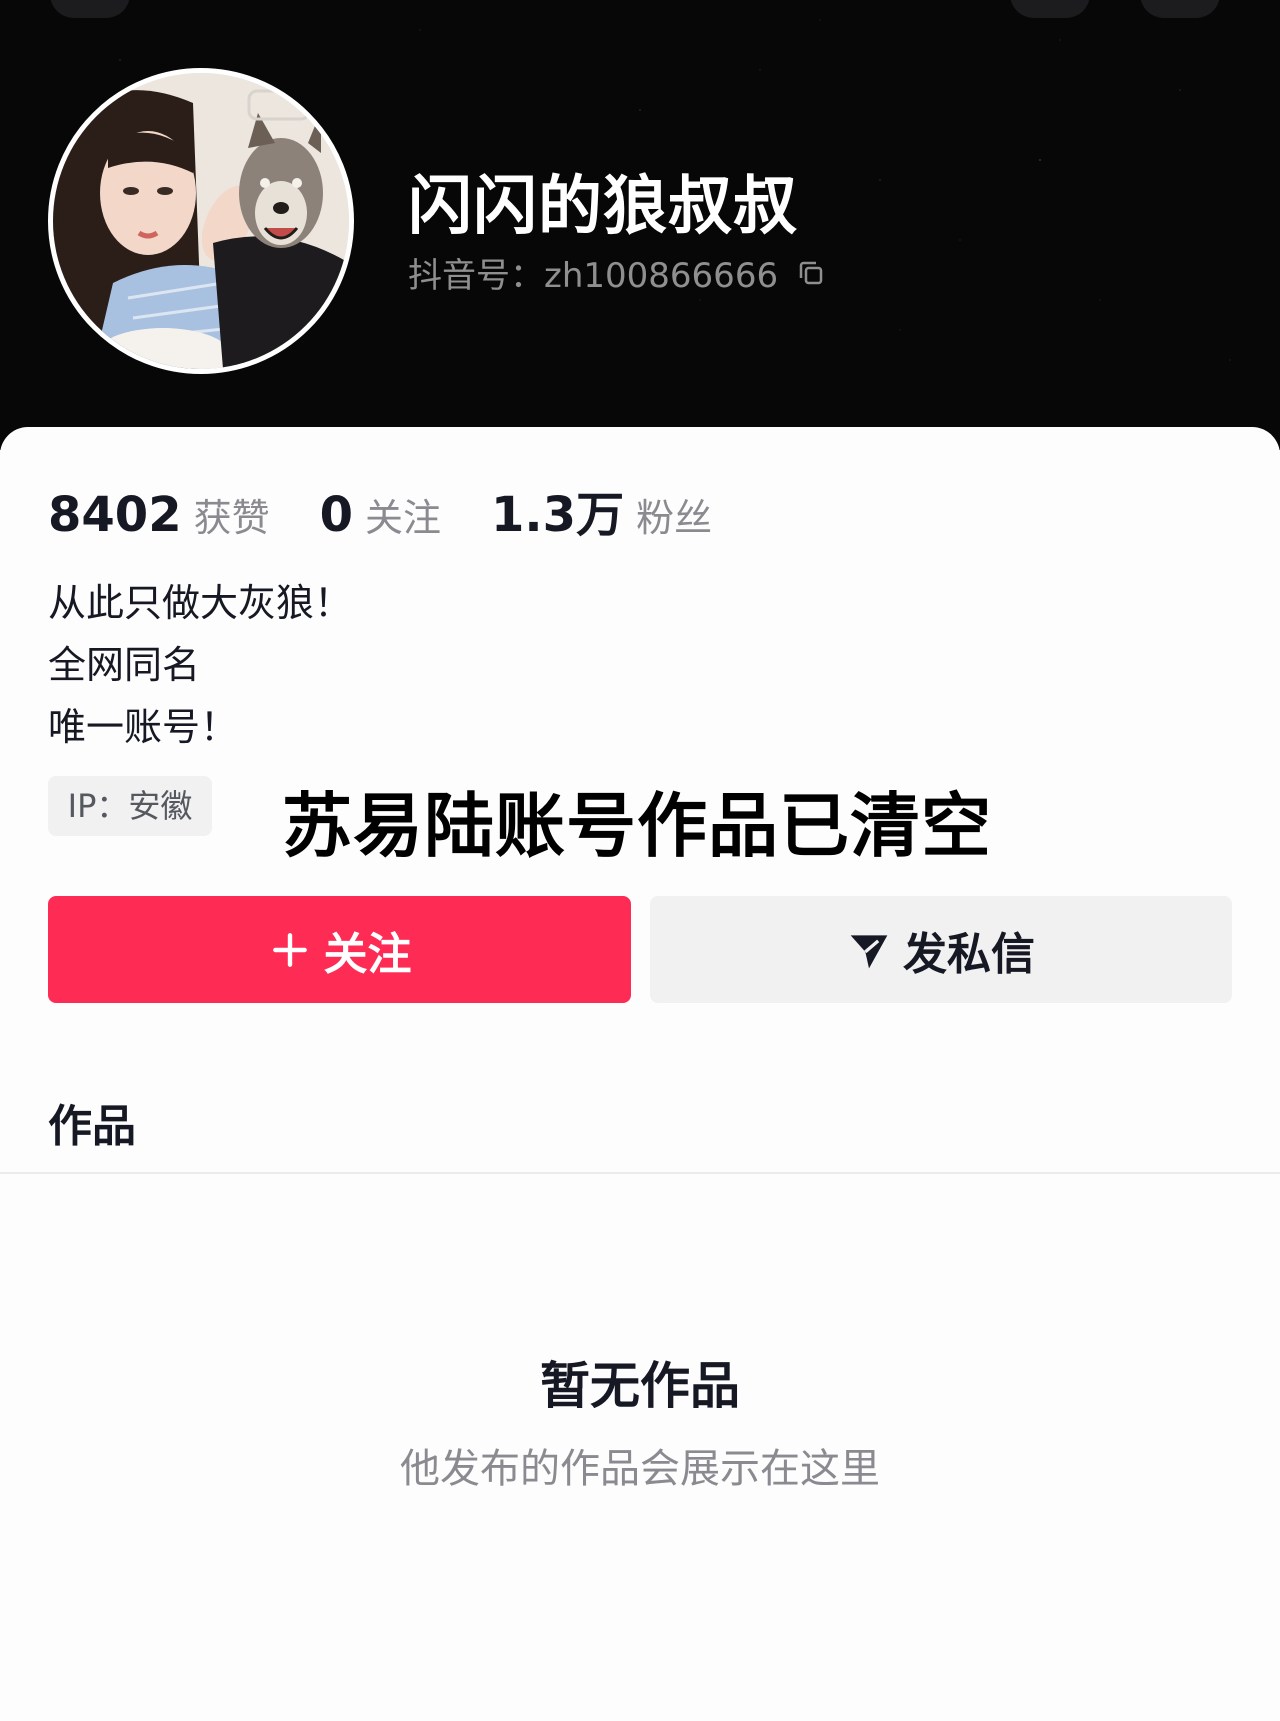 This screenshot has height=1721, width=1280. Describe the element at coordinates (640, 1386) in the screenshot. I see `empty-state-title: 暂无作品` at that location.